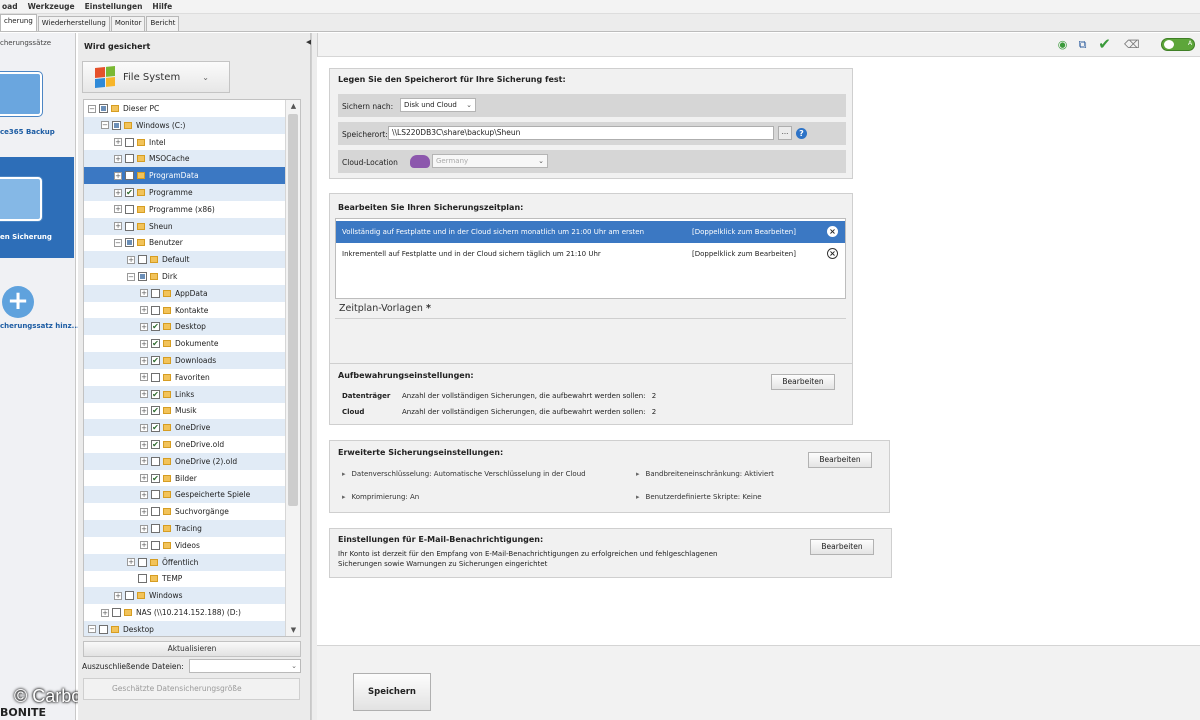  What do you see at coordinates (186, 495) in the screenshot?
I see `tree-row: + Gespeicherte Spiele` at bounding box center [186, 495].